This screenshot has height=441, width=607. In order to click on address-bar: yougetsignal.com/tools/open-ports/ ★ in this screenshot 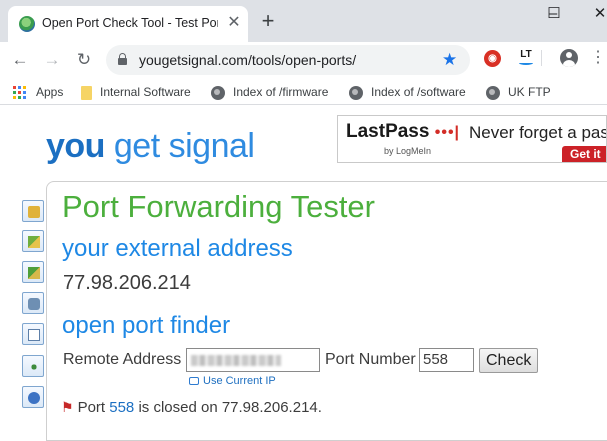, I will do `click(288, 60)`.